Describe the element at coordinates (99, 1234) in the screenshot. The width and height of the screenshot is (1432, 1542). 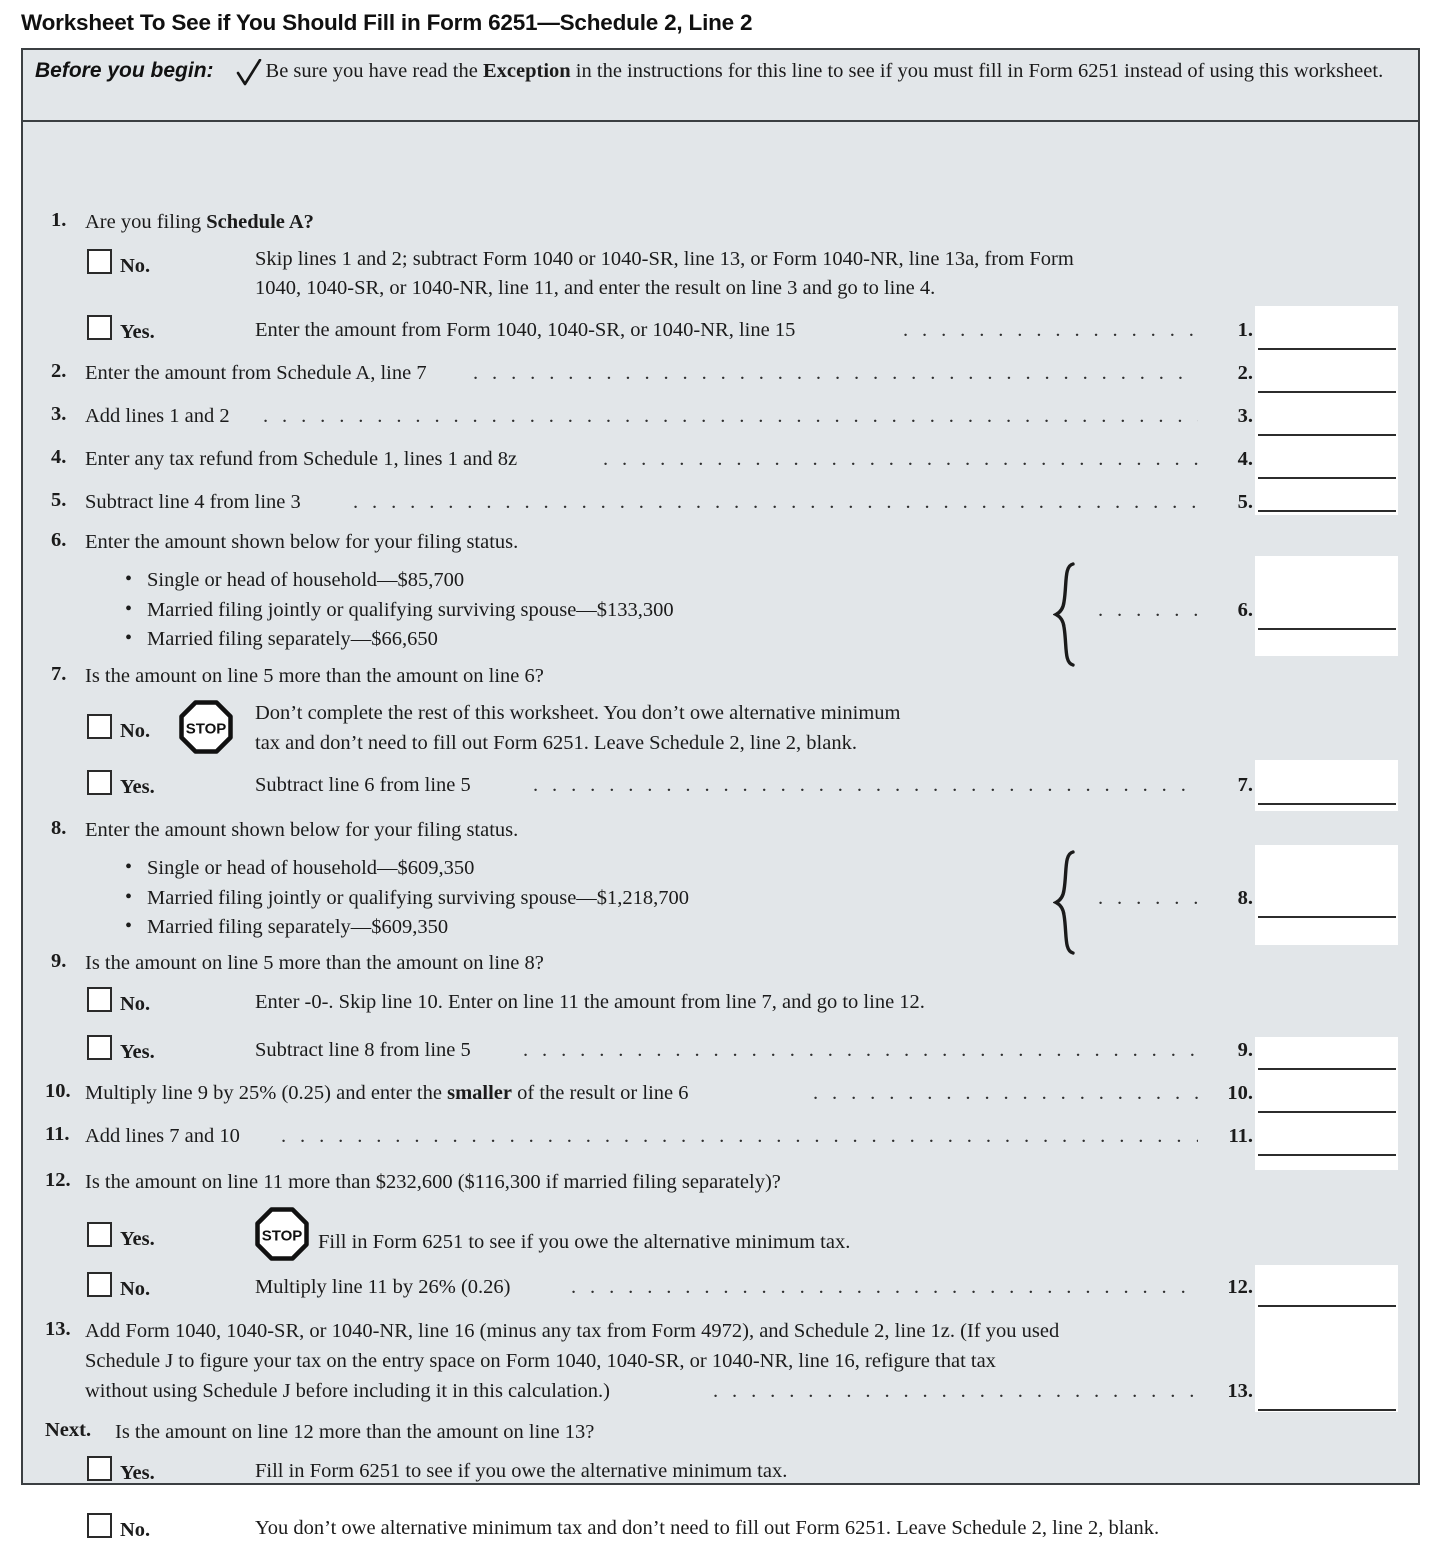
I see `line-12-yes-checkbox` at that location.